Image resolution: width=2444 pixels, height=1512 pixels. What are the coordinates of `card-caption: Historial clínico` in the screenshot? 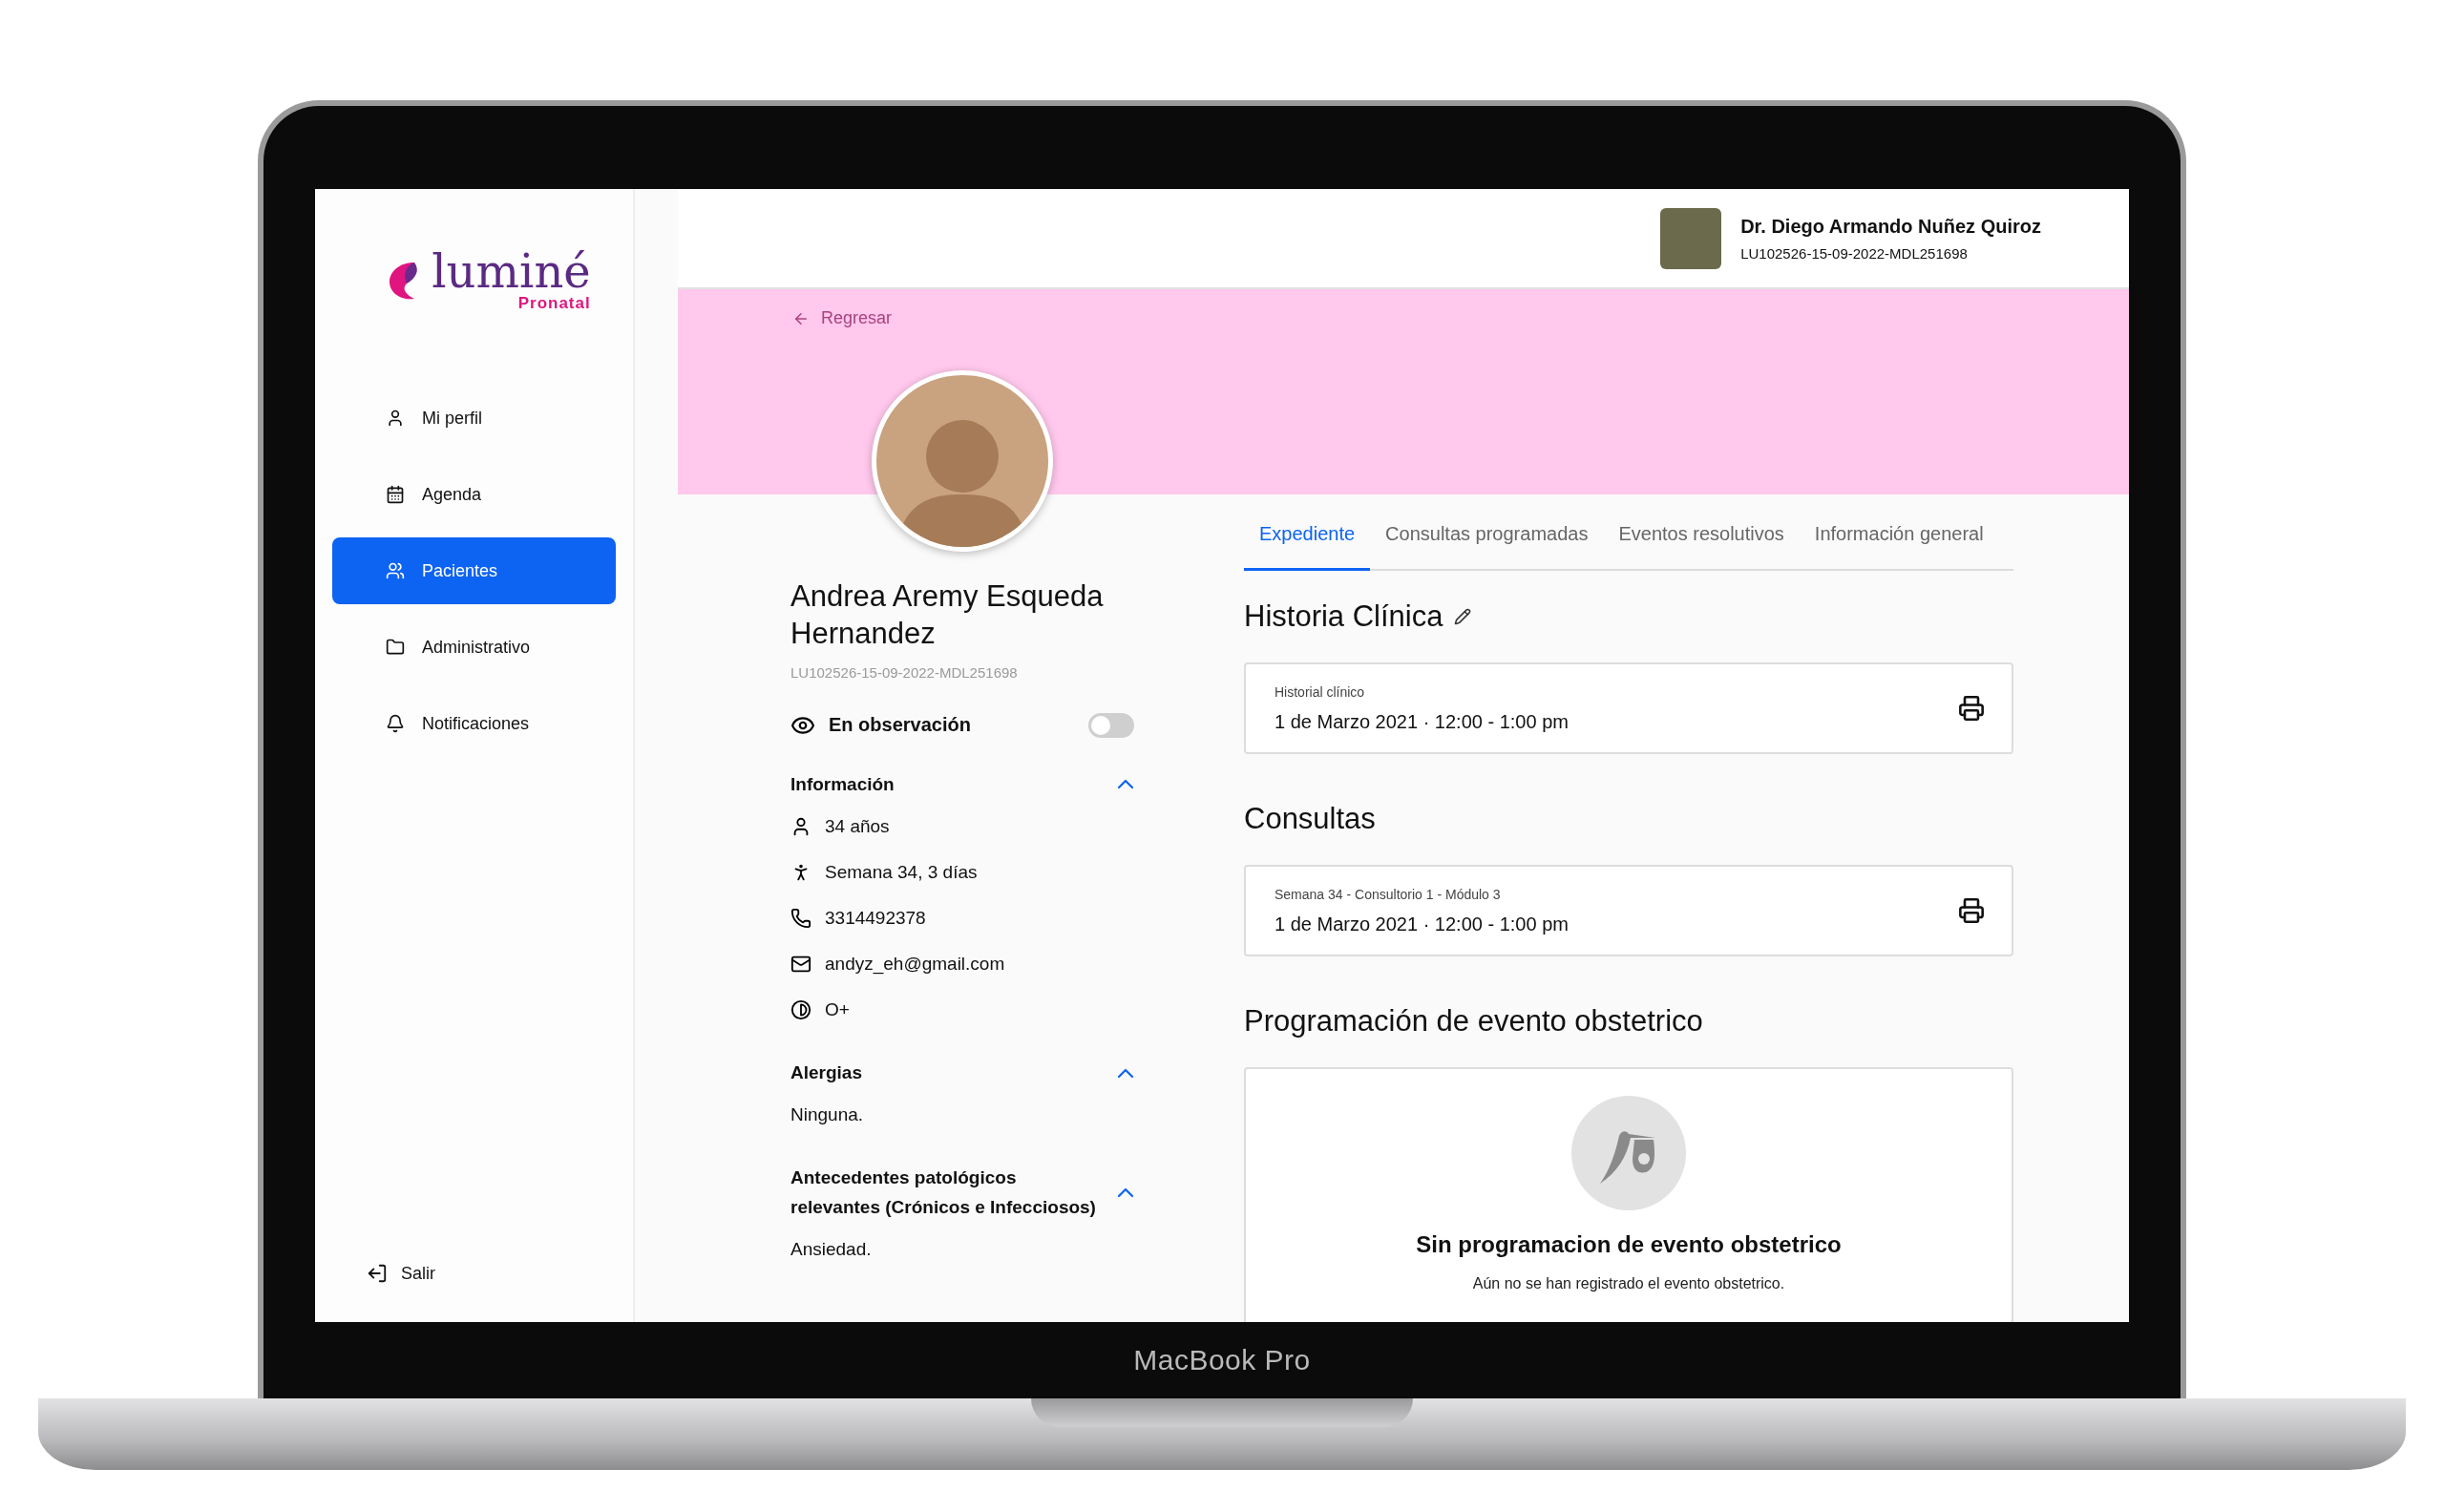 It's located at (1320, 691).